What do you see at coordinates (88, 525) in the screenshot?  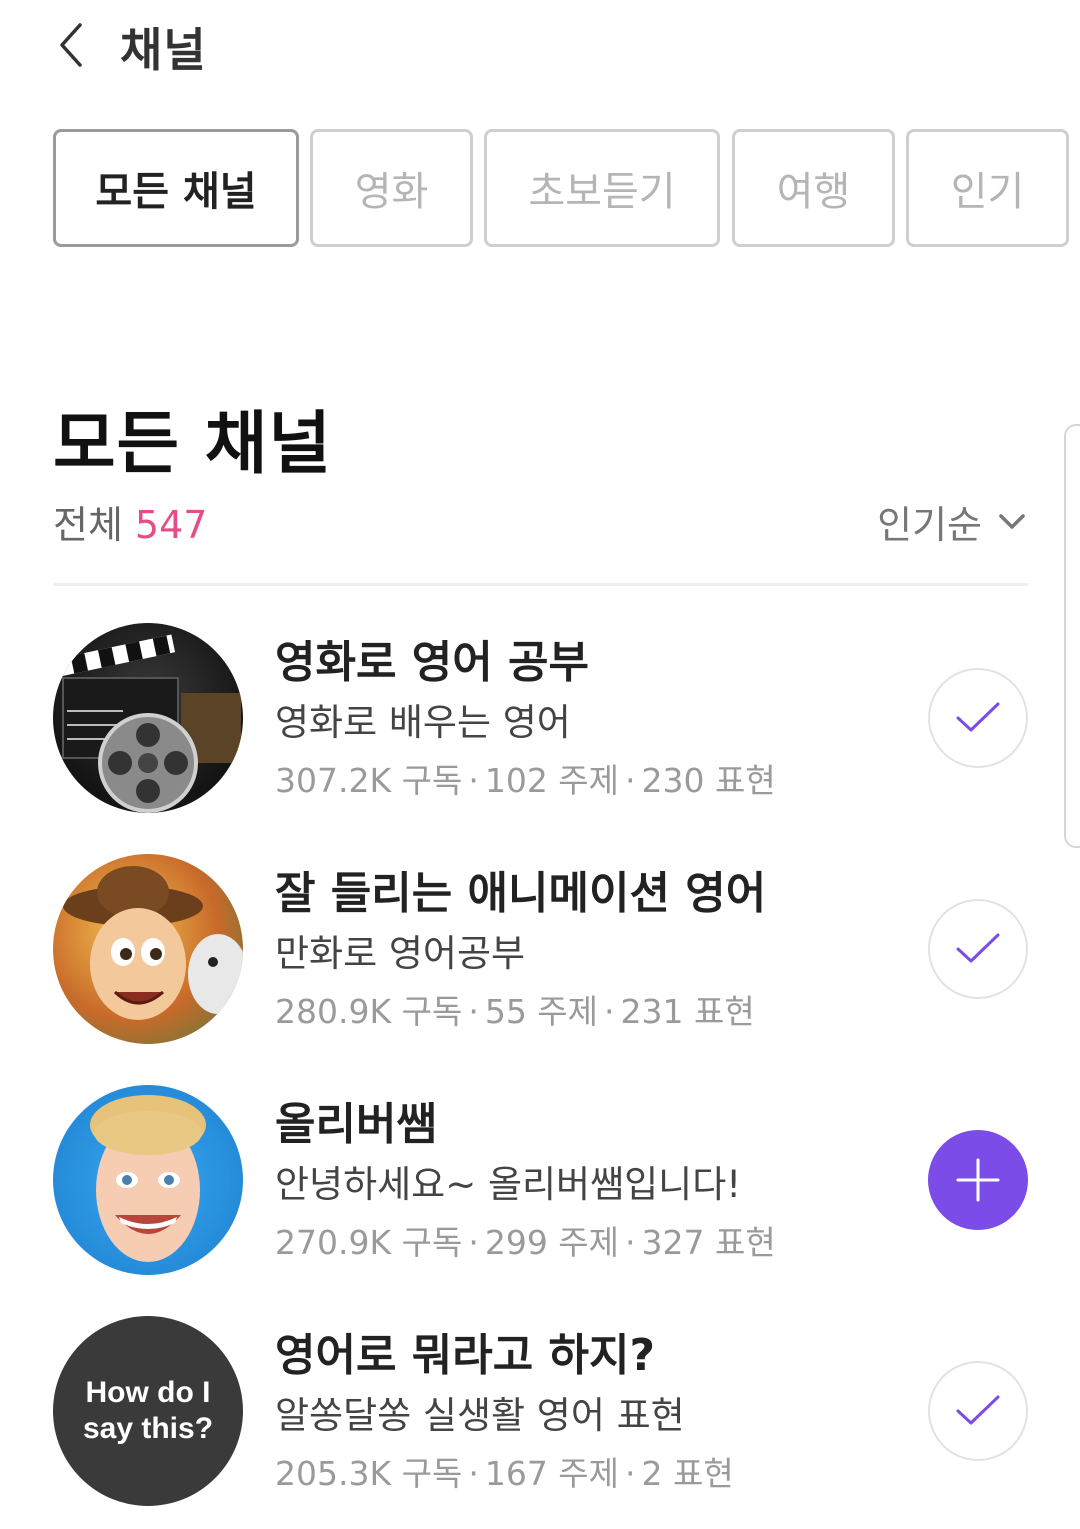 I see `count-label: 전체` at bounding box center [88, 525].